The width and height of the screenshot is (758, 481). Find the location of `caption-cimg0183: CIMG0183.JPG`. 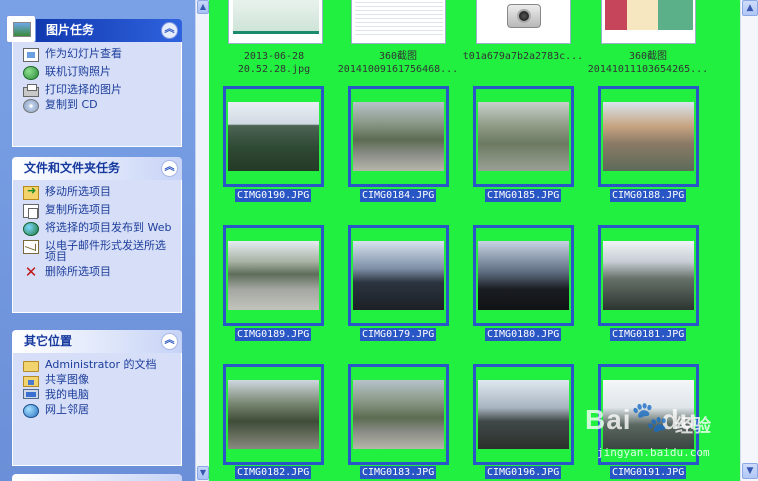

caption-cimg0183: CIMG0183.JPG is located at coordinates (398, 472).